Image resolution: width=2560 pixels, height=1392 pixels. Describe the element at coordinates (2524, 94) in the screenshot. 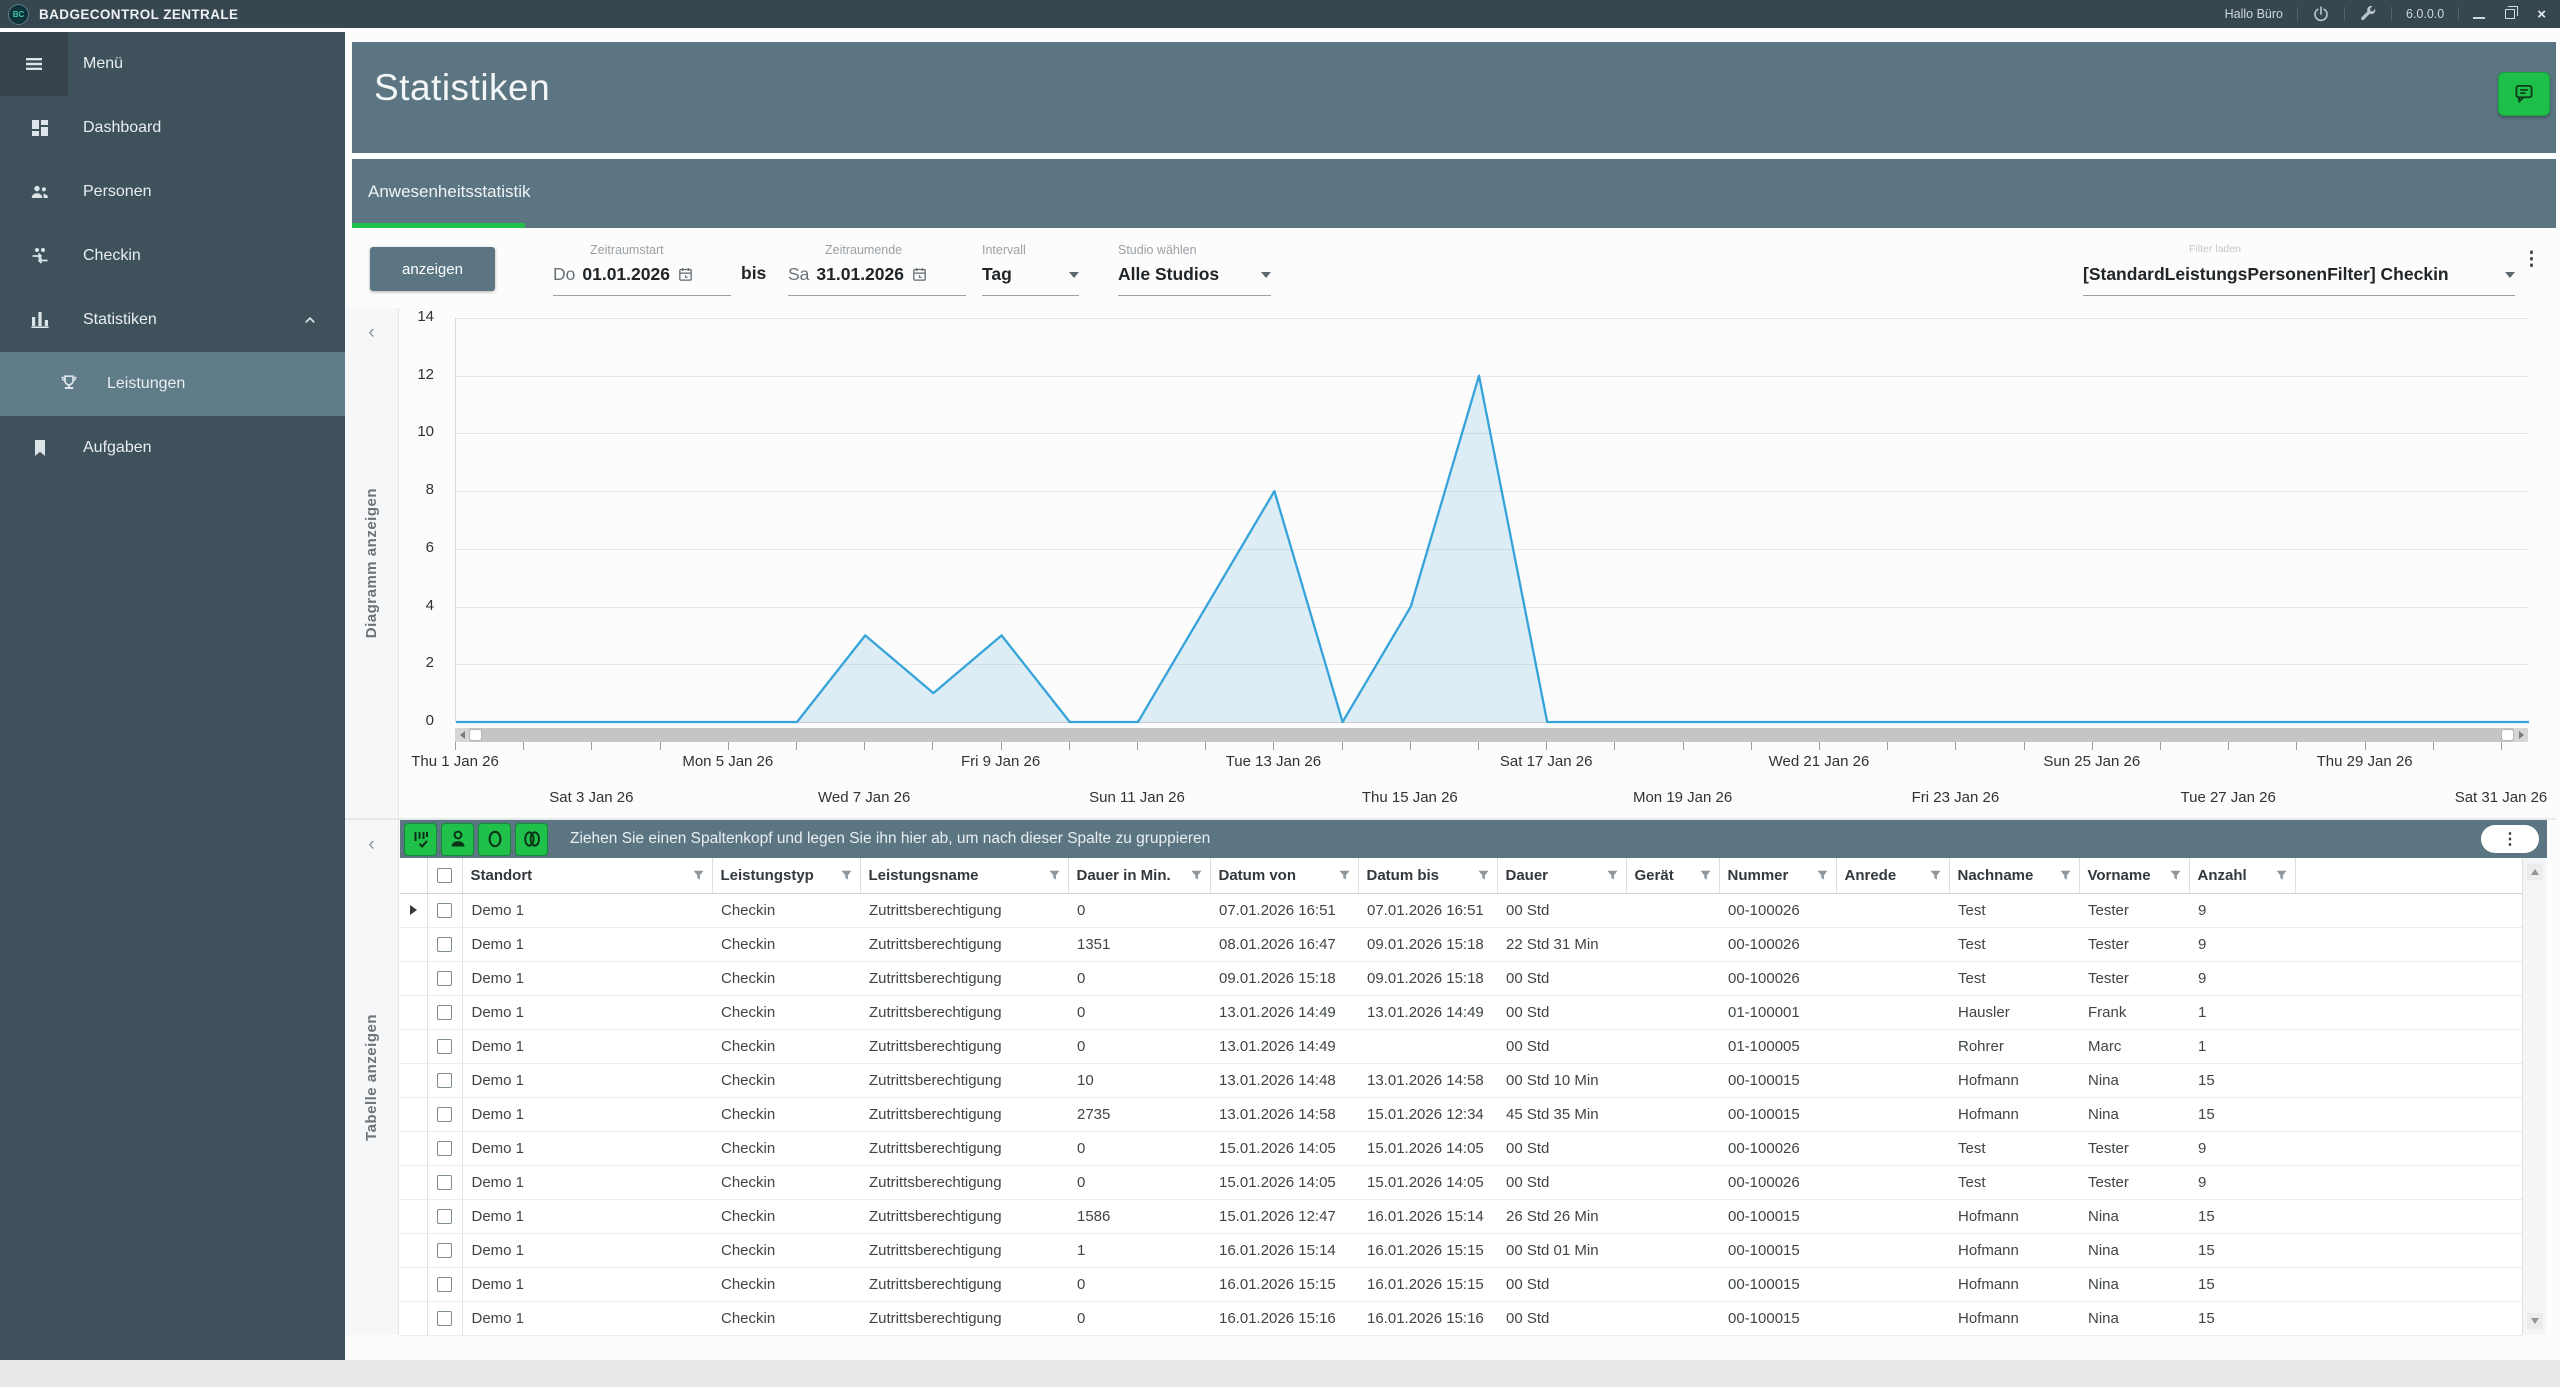

I see `feedback-chat-button` at that location.